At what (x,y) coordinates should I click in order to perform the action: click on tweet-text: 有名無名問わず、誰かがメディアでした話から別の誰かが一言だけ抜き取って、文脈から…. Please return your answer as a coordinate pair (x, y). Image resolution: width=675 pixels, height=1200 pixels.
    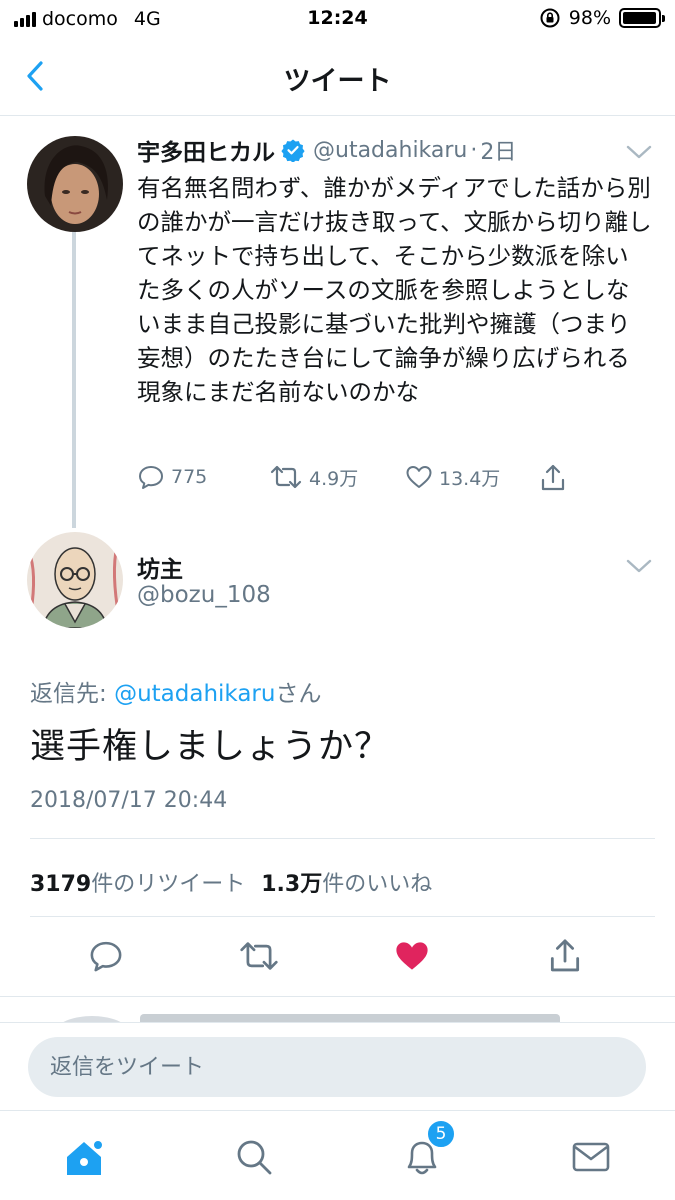
    Looking at the image, I should click on (394, 290).